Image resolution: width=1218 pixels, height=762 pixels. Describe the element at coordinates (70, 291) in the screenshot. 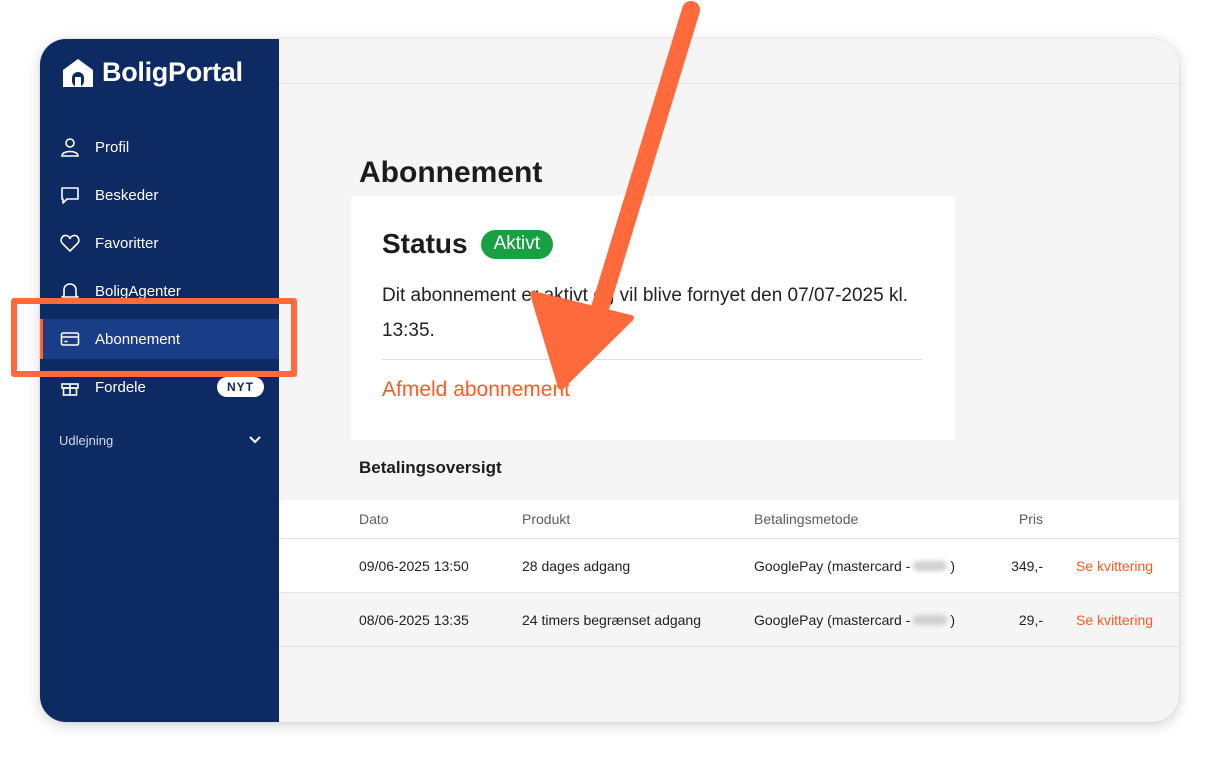

I see `bell-icon` at that location.